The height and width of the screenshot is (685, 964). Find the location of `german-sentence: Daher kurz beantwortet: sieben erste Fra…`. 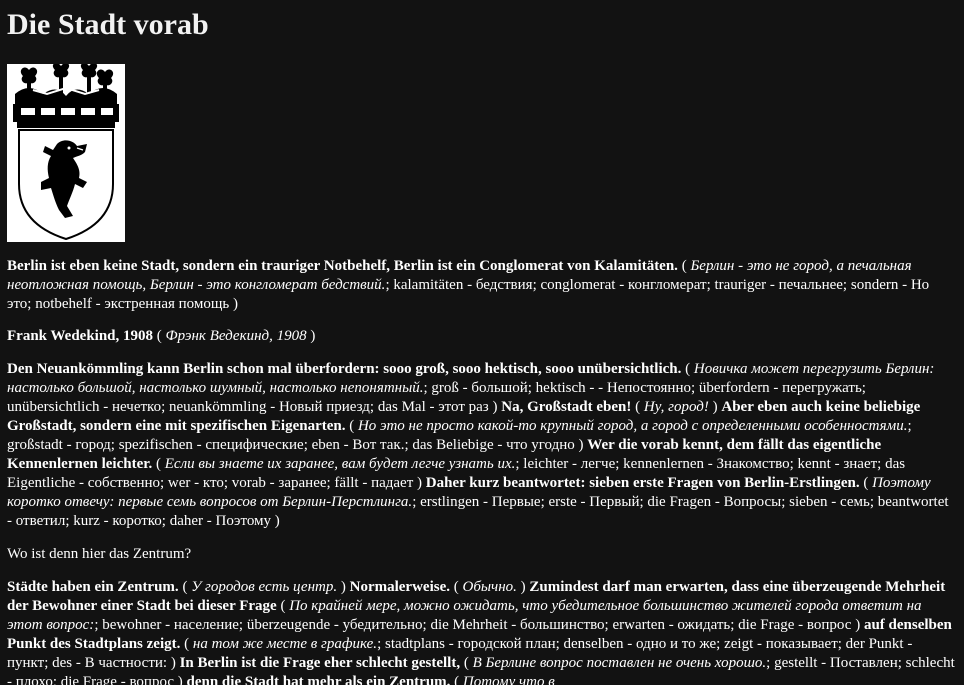

german-sentence: Daher kurz beantwortet: sieben erste Fra… is located at coordinates (642, 483).